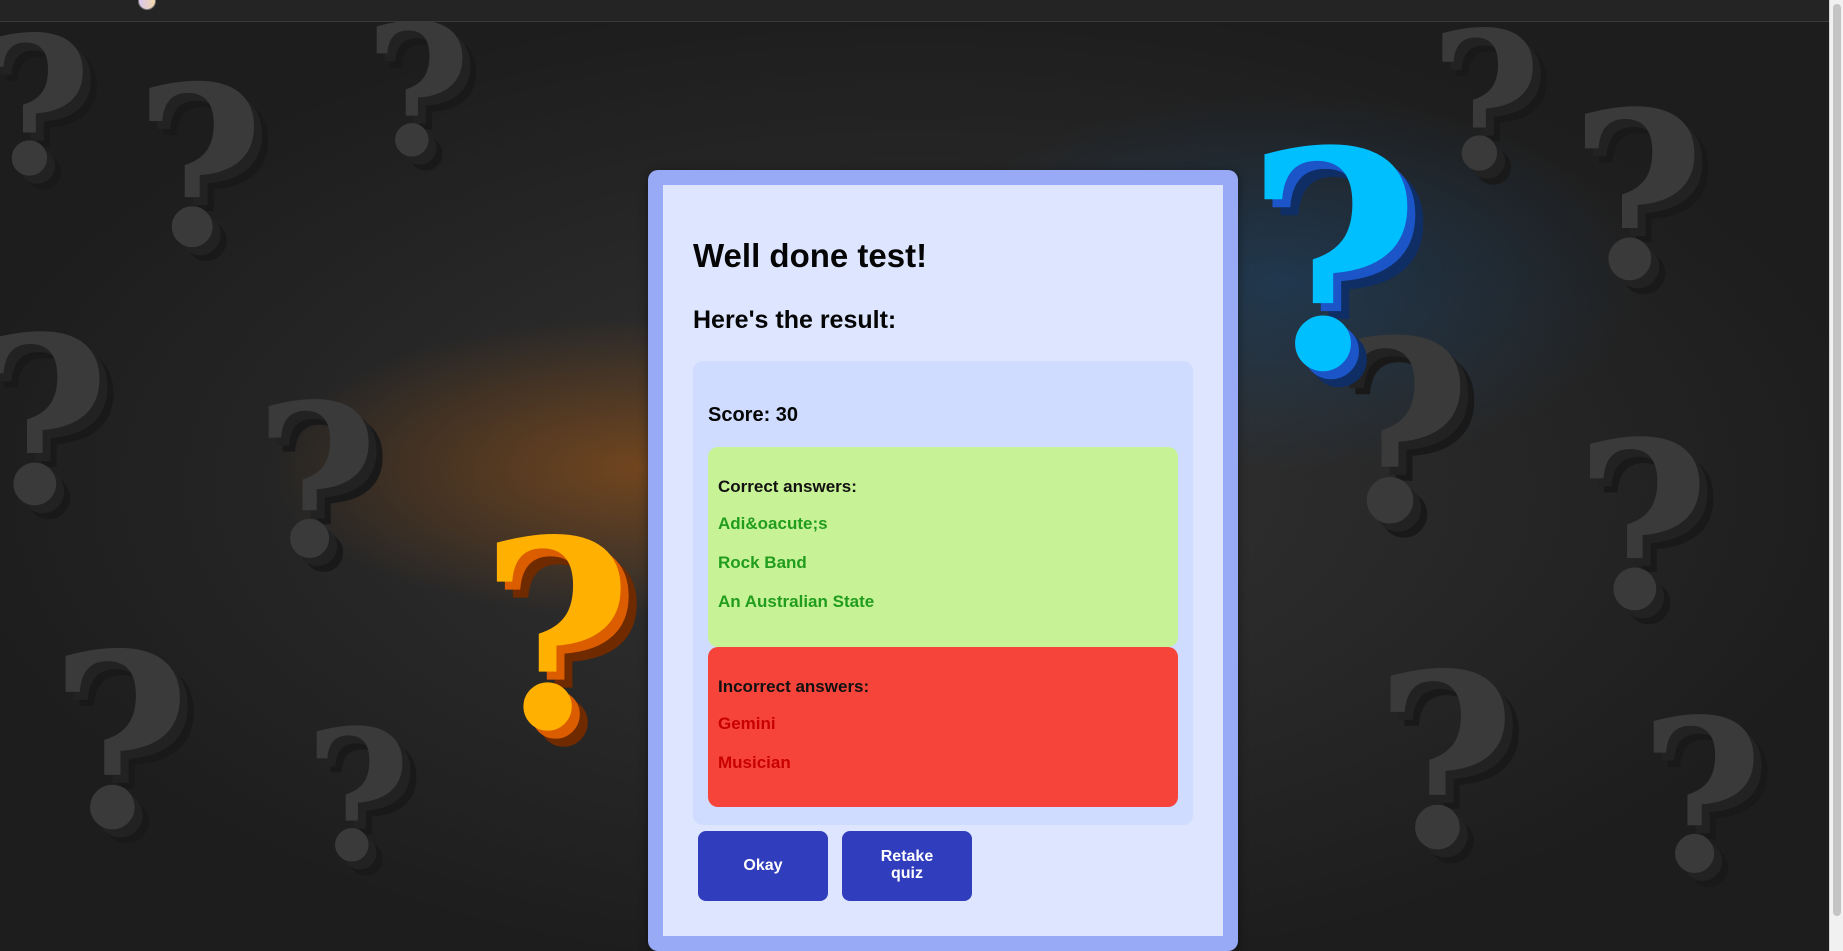 The width and height of the screenshot is (1843, 951). I want to click on correct-answers-heading: Correct answers:, so click(787, 486).